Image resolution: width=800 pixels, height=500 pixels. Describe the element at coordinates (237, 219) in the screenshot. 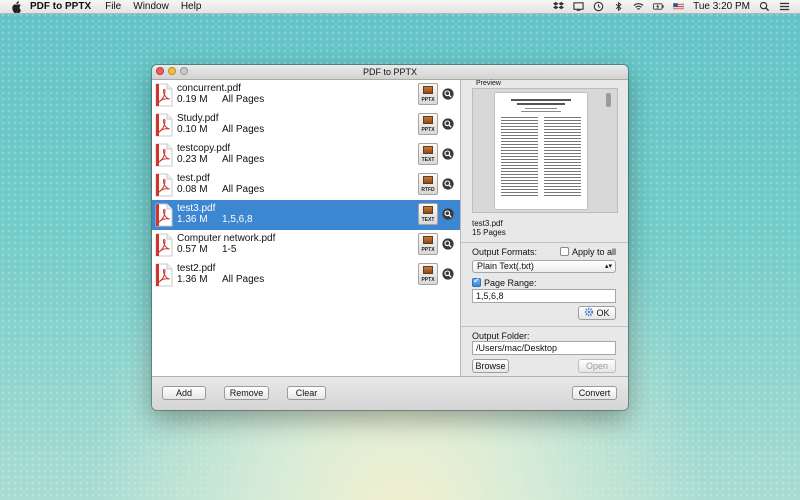

I see `file-page-range: 1,5,6,8` at that location.